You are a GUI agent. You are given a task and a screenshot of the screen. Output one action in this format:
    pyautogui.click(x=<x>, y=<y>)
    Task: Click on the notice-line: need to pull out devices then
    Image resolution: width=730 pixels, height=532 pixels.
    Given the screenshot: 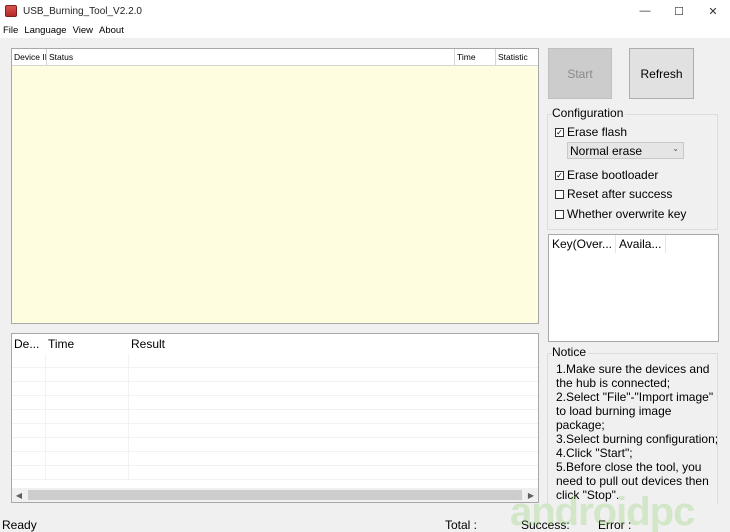 What is the action you would take?
    pyautogui.click(x=632, y=481)
    